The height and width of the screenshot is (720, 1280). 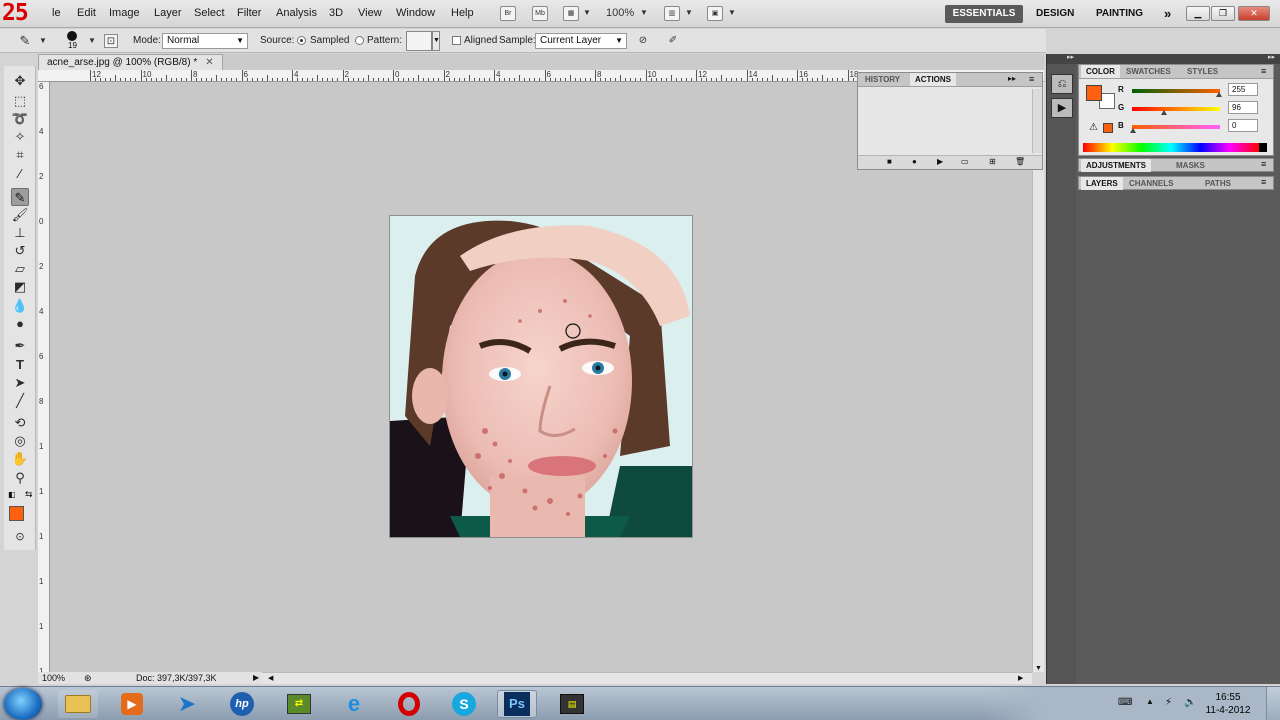 What do you see at coordinates (1020, 161) in the screenshot?
I see `trash-icon: 🗑` at bounding box center [1020, 161].